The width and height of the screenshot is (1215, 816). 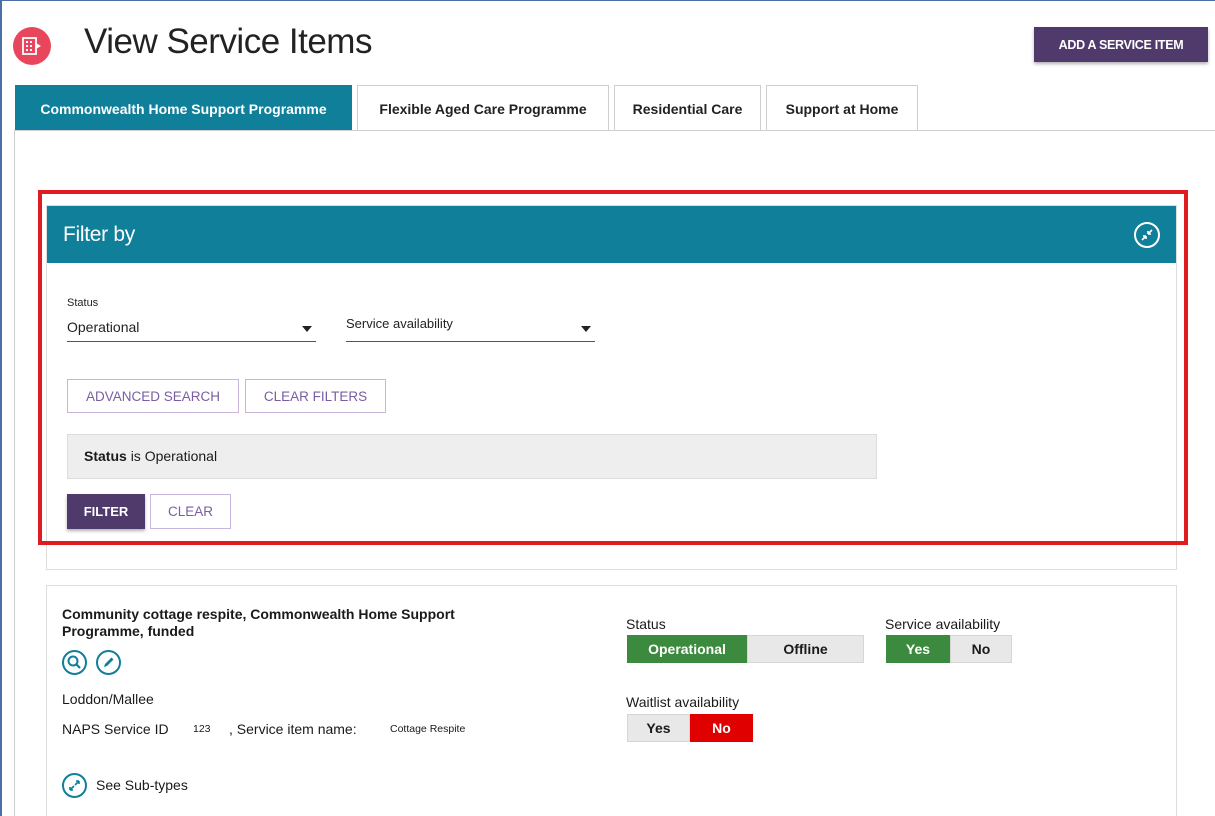 What do you see at coordinates (687, 108) in the screenshot?
I see `tab-residential-care: Residential Care` at bounding box center [687, 108].